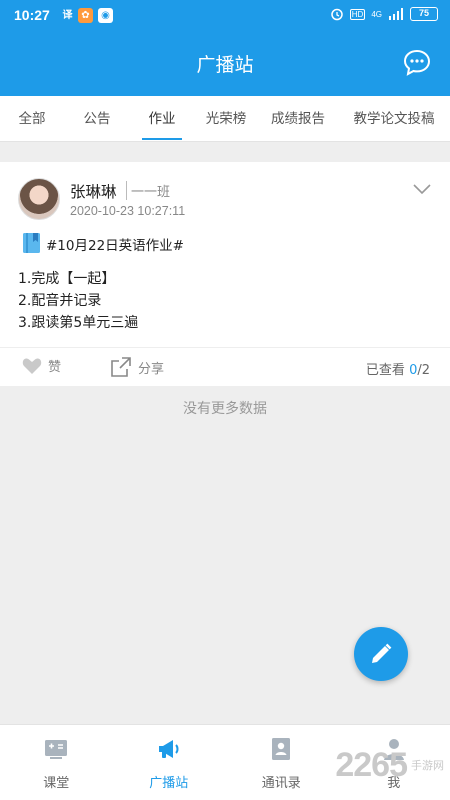 The height and width of the screenshot is (800, 450). I want to click on tab-honor-roll: 光荣榜, so click(226, 119).